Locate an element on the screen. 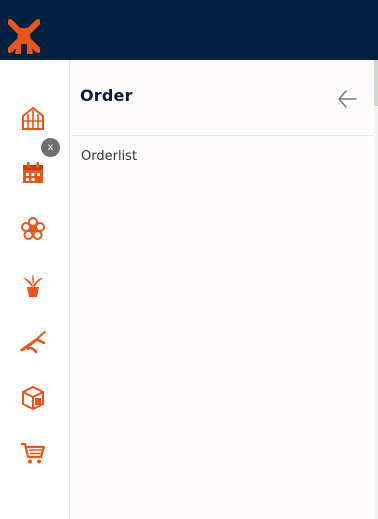 Image resolution: width=378 pixels, height=519 pixels. arrow-left-icon is located at coordinates (347, 99).